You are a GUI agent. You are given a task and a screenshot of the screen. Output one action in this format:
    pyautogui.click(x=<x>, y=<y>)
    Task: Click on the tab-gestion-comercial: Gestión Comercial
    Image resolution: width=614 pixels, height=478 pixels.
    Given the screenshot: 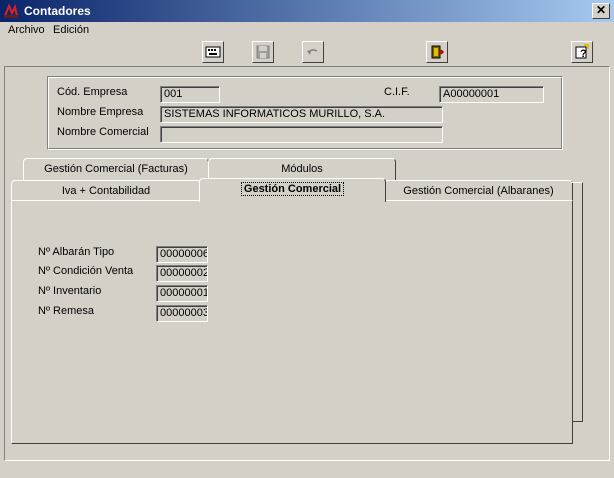 What is the action you would take?
    pyautogui.click(x=292, y=190)
    